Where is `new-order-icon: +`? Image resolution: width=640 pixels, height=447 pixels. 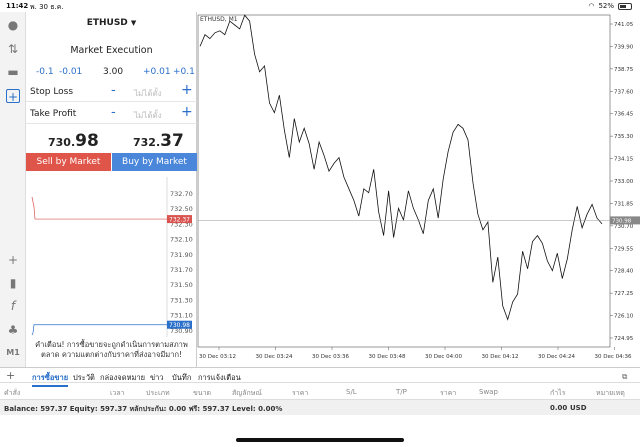 new-order-icon: + is located at coordinates (13, 96).